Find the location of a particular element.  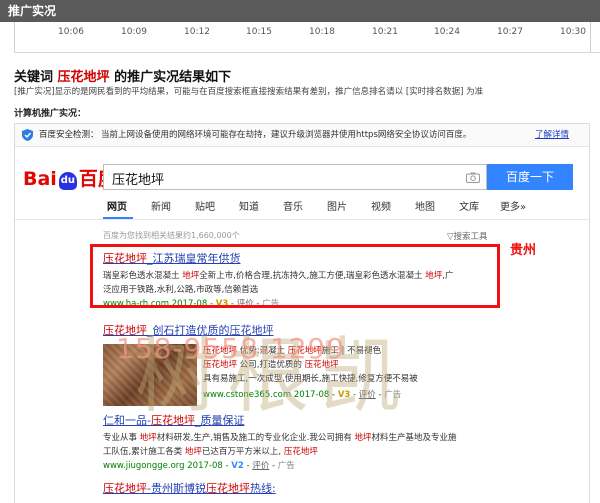

logo-bai: Bai is located at coordinates (40, 179).